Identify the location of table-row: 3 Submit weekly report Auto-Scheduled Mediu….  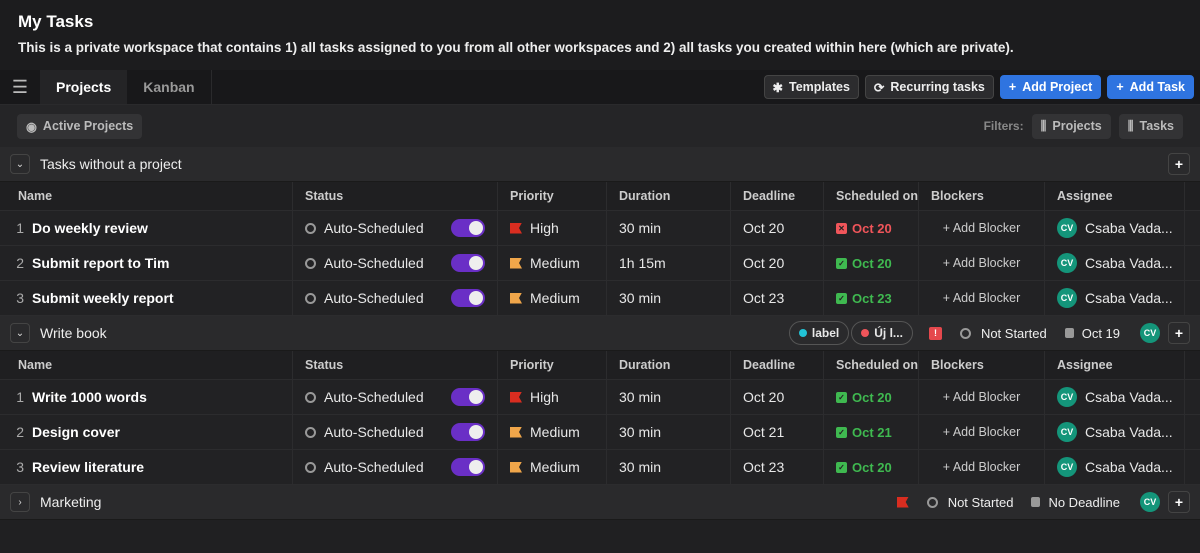
(600, 298).